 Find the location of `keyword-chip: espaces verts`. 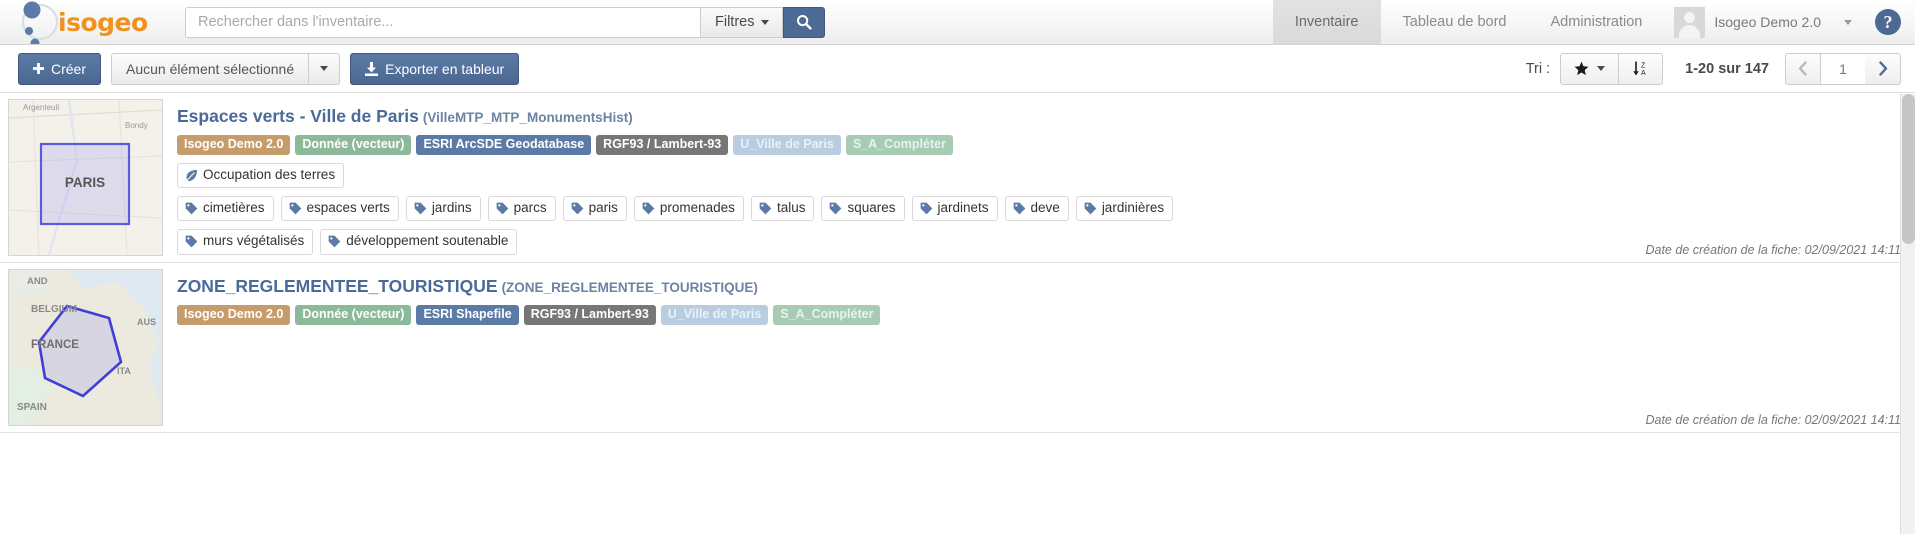

keyword-chip: espaces verts is located at coordinates (339, 209).